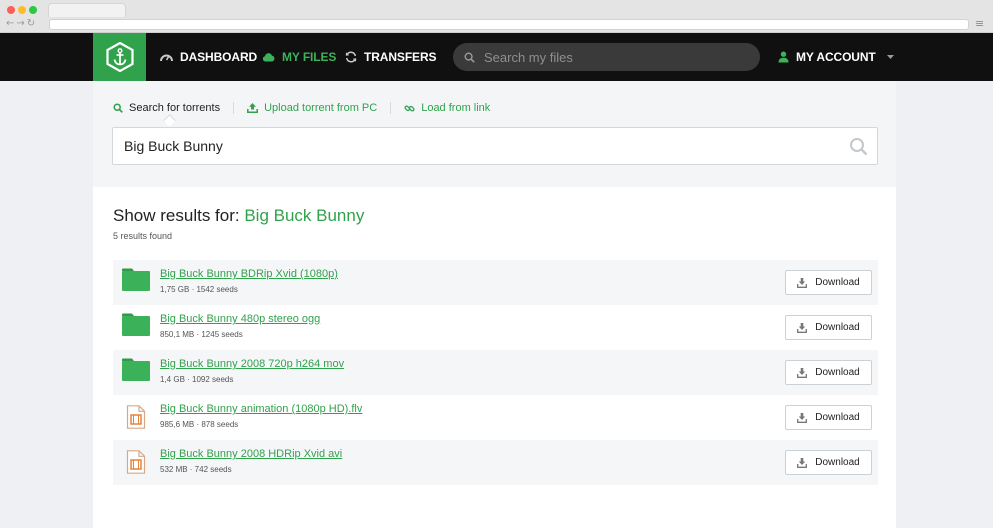 Image resolution: width=993 pixels, height=528 pixels. What do you see at coordinates (22, 10) in the screenshot?
I see `minimize-window-button` at bounding box center [22, 10].